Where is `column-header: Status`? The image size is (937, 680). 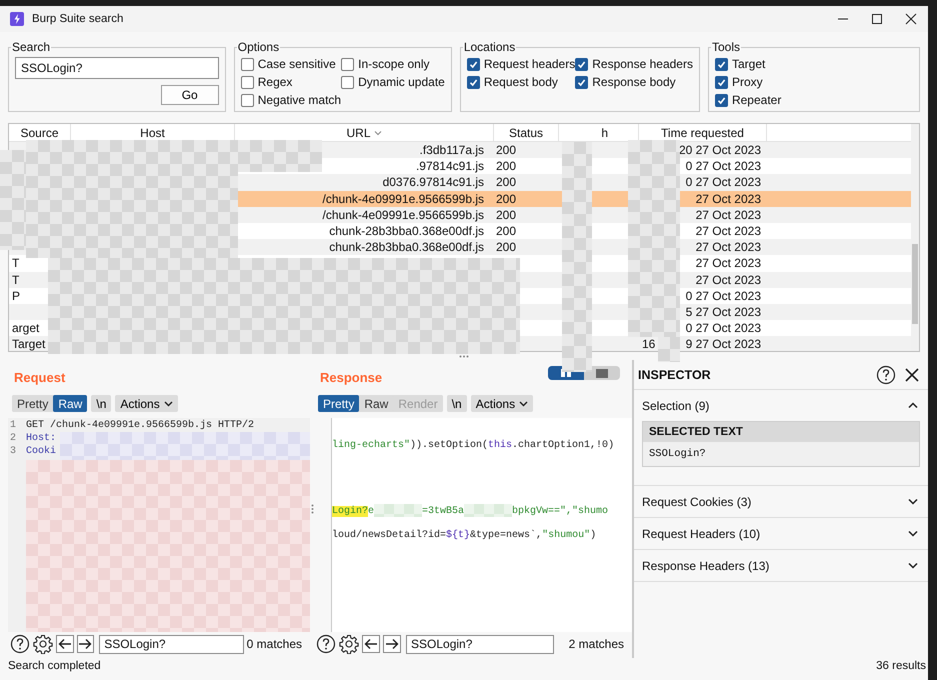 column-header: Status is located at coordinates (526, 133).